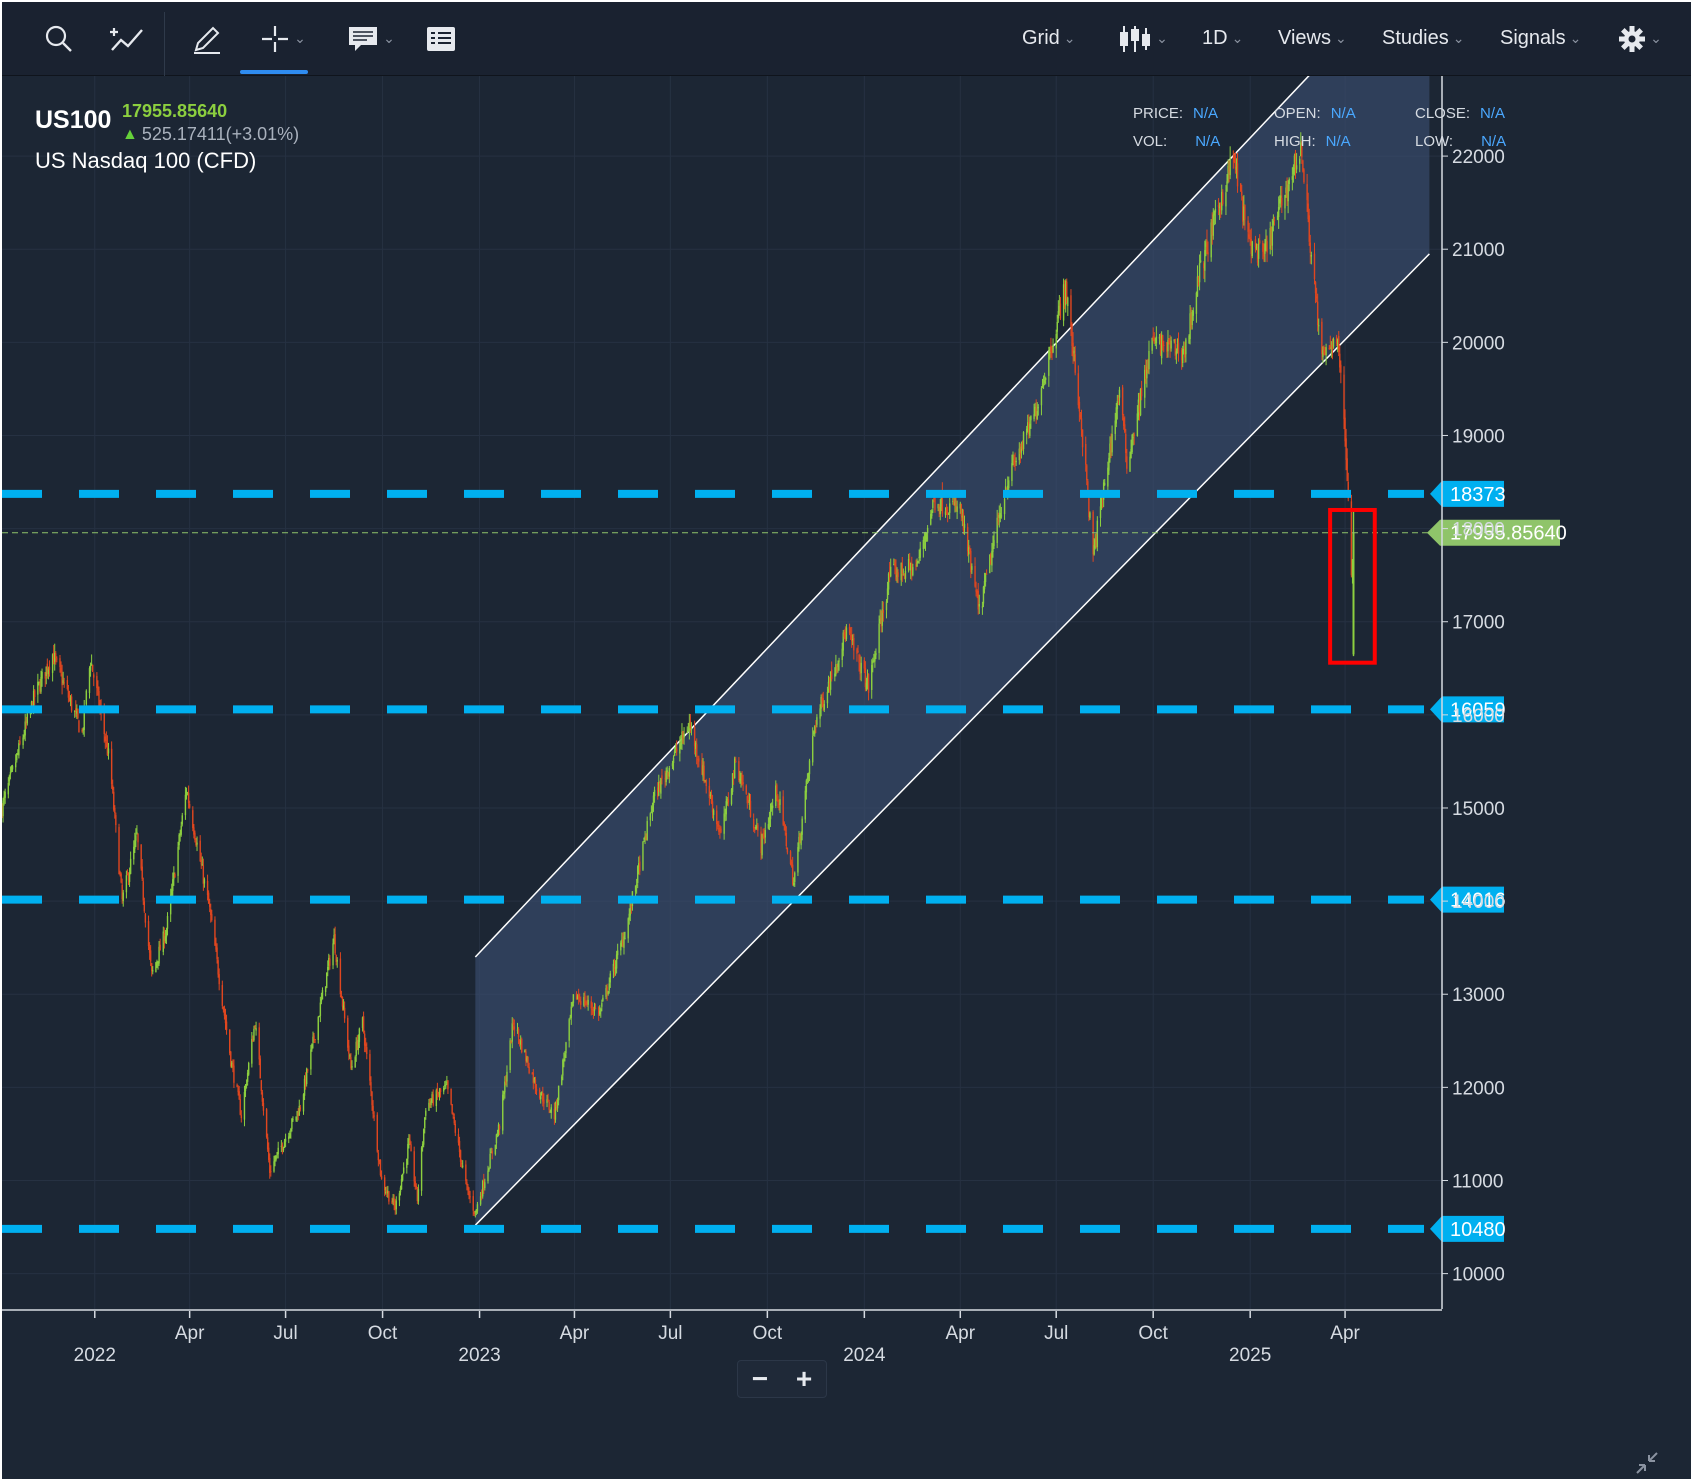  I want to click on ohlc-label: OPEN:, so click(1297, 113).